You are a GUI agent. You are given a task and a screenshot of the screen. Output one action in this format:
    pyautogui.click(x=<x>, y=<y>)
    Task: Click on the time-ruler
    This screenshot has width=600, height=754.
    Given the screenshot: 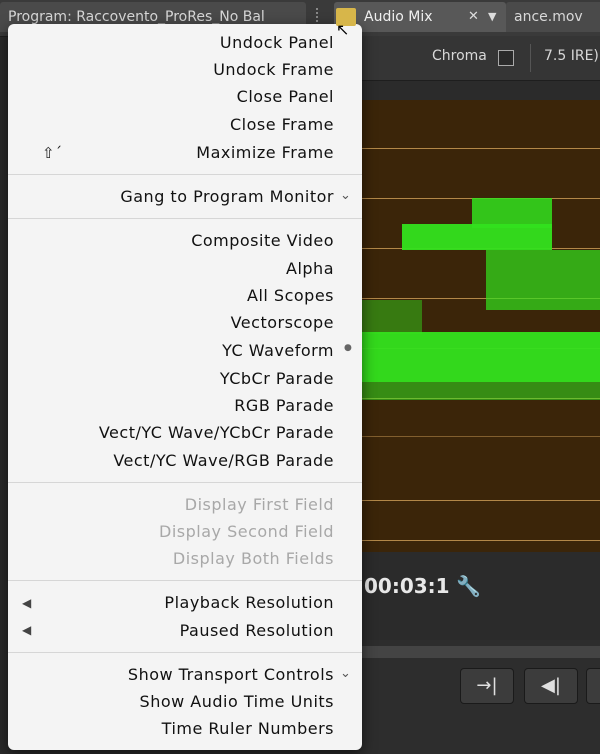 What is the action you would take?
    pyautogui.click(x=480, y=652)
    